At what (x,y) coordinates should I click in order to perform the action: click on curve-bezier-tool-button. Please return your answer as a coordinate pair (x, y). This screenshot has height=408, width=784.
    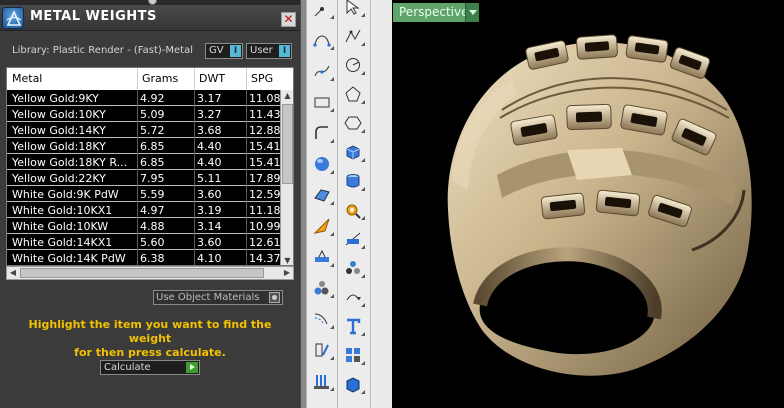
    Looking at the image, I should click on (322, 40).